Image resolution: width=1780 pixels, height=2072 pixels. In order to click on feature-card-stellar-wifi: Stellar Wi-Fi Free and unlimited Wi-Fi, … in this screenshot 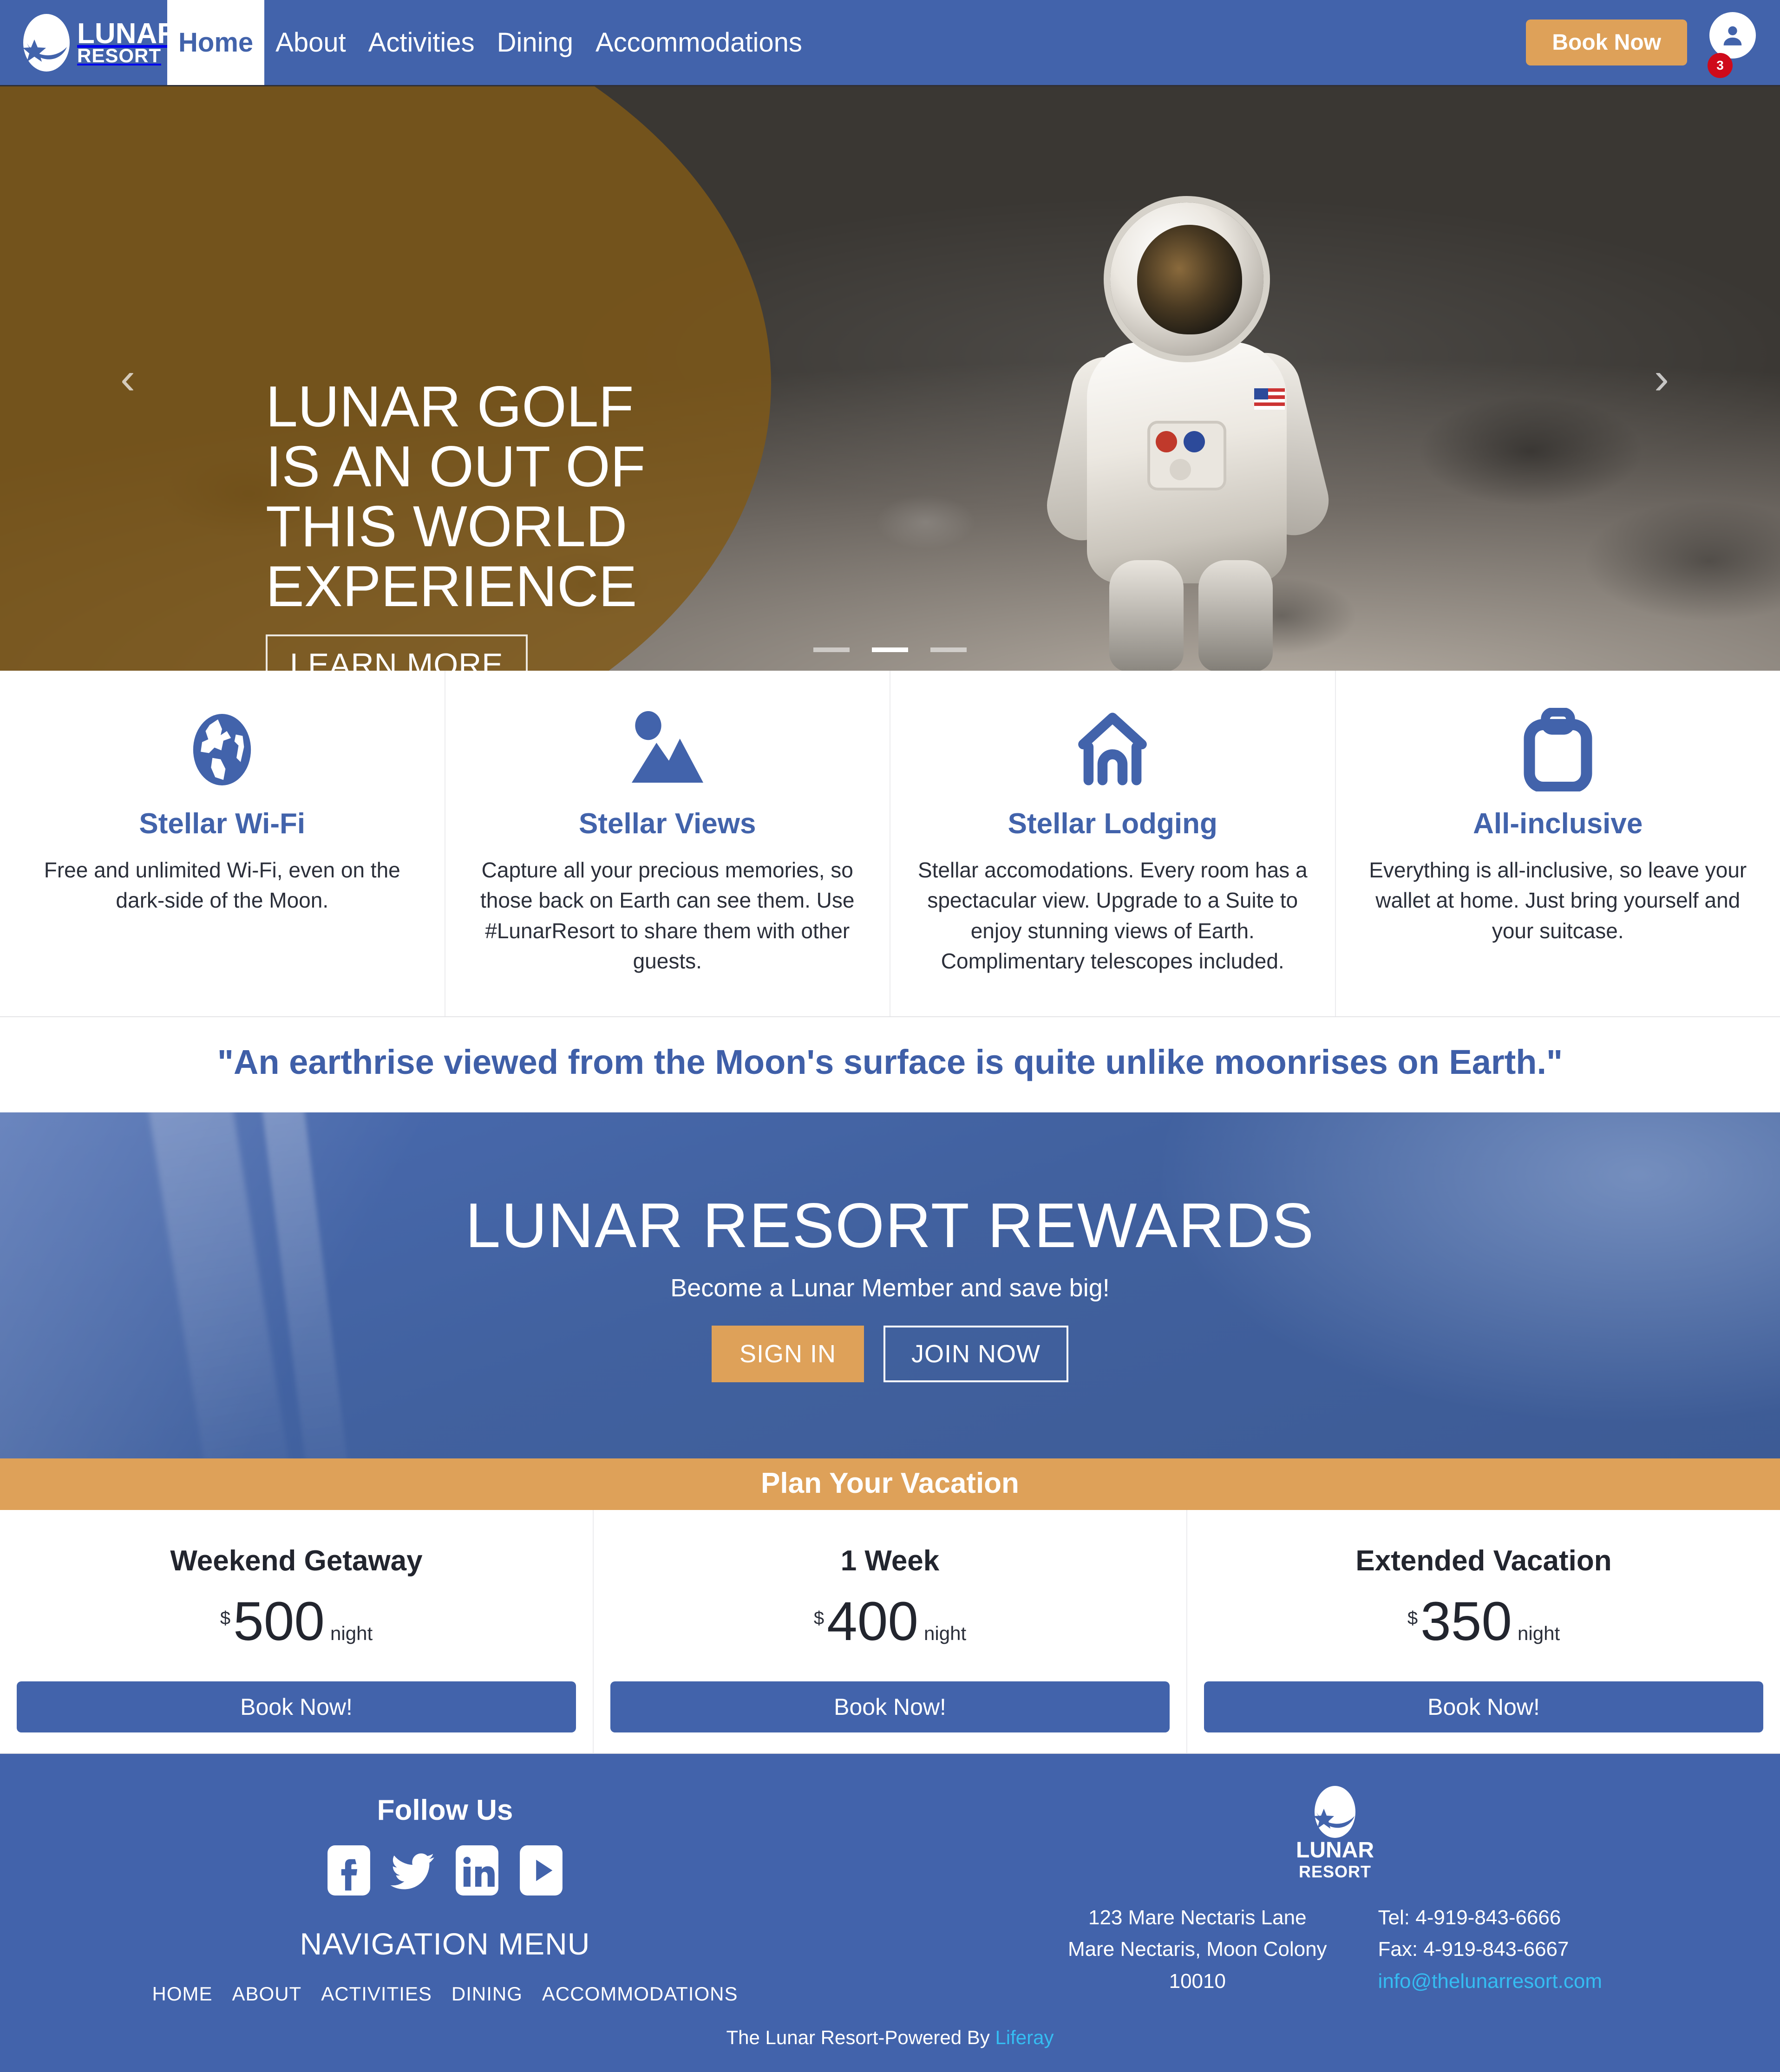, I will do `click(223, 843)`.